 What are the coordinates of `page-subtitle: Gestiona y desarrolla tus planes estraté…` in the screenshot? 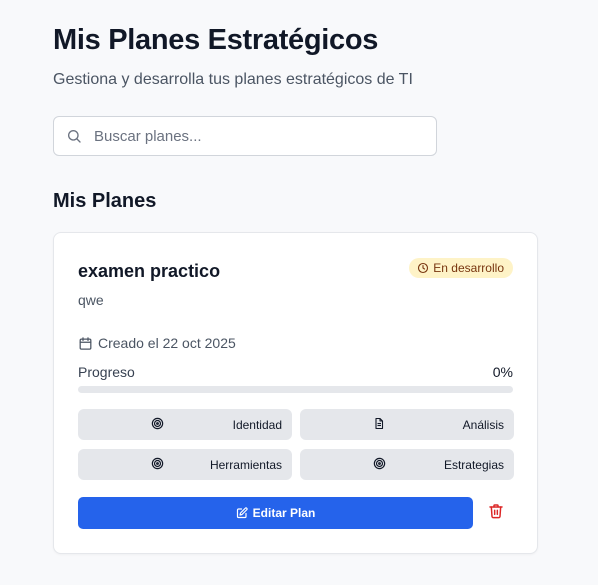 It's located at (233, 79).